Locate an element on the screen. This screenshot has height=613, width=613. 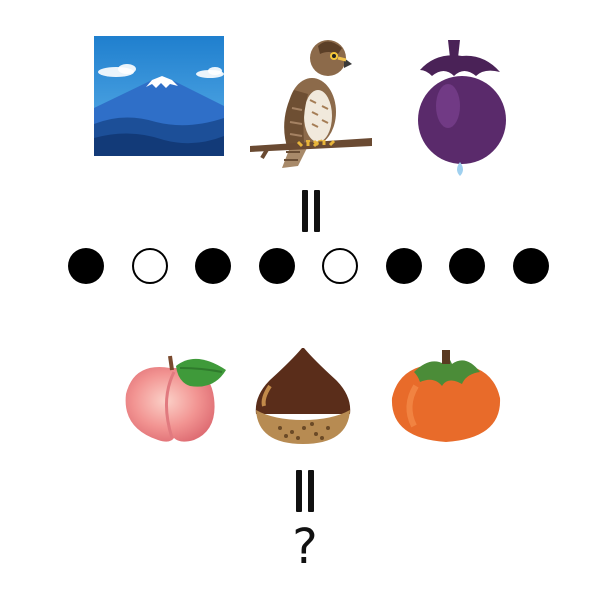
chestnut-icon is located at coordinates (303, 396).